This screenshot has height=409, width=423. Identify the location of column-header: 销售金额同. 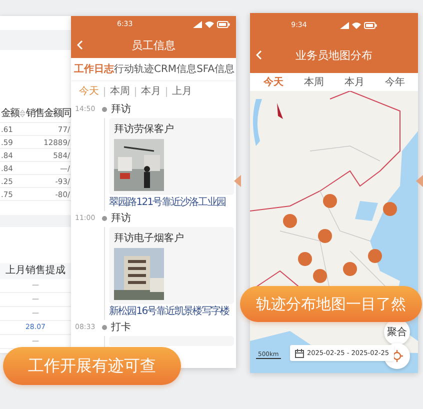
(48, 113).